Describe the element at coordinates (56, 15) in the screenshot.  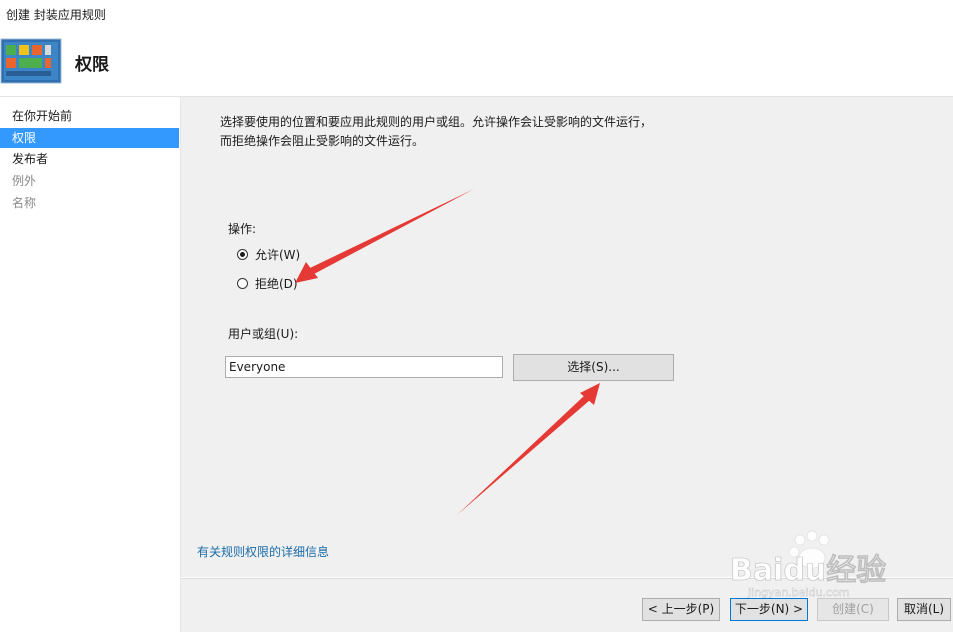
I see `window-title: 创建 封装应用规则` at that location.